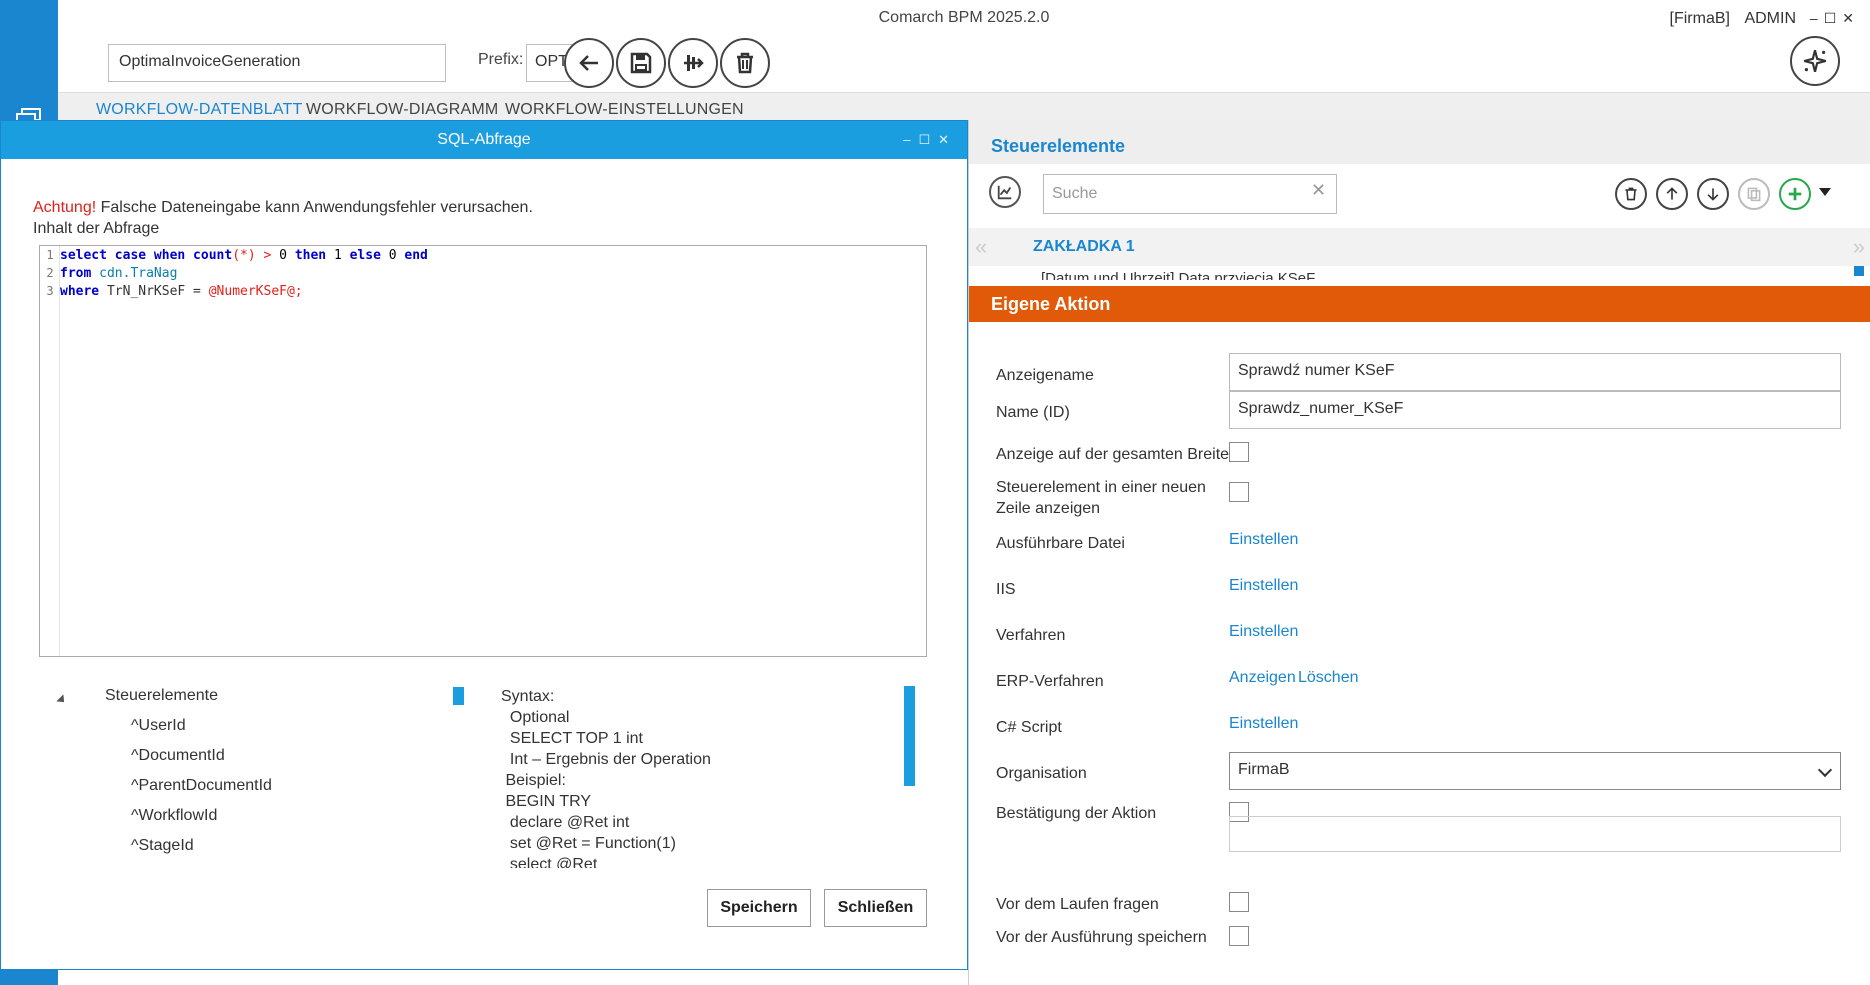 The height and width of the screenshot is (985, 1870). I want to click on display-name-input: Sprawdź numer KSeF, so click(1535, 372).